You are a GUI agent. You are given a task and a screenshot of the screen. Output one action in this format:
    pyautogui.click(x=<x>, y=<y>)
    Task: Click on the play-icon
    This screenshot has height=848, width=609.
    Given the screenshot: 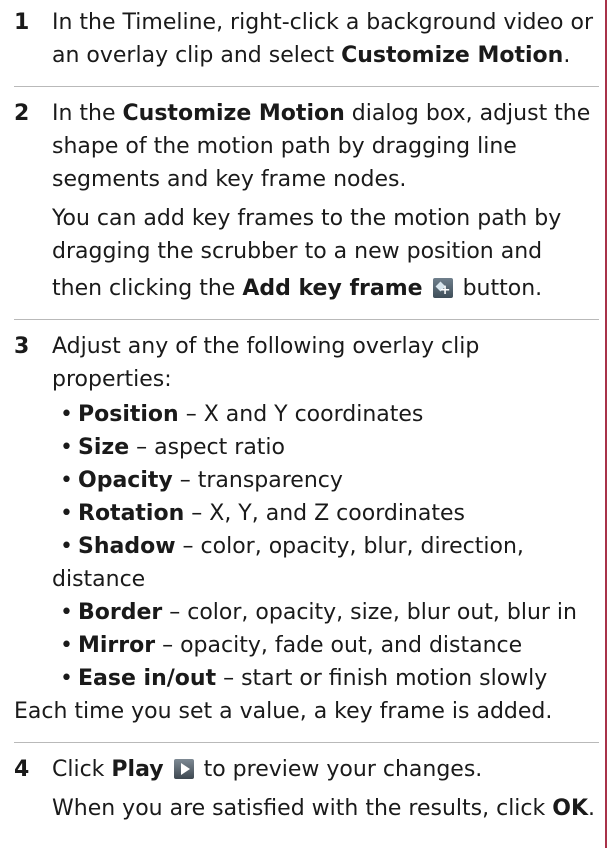 What is the action you would take?
    pyautogui.click(x=183, y=769)
    